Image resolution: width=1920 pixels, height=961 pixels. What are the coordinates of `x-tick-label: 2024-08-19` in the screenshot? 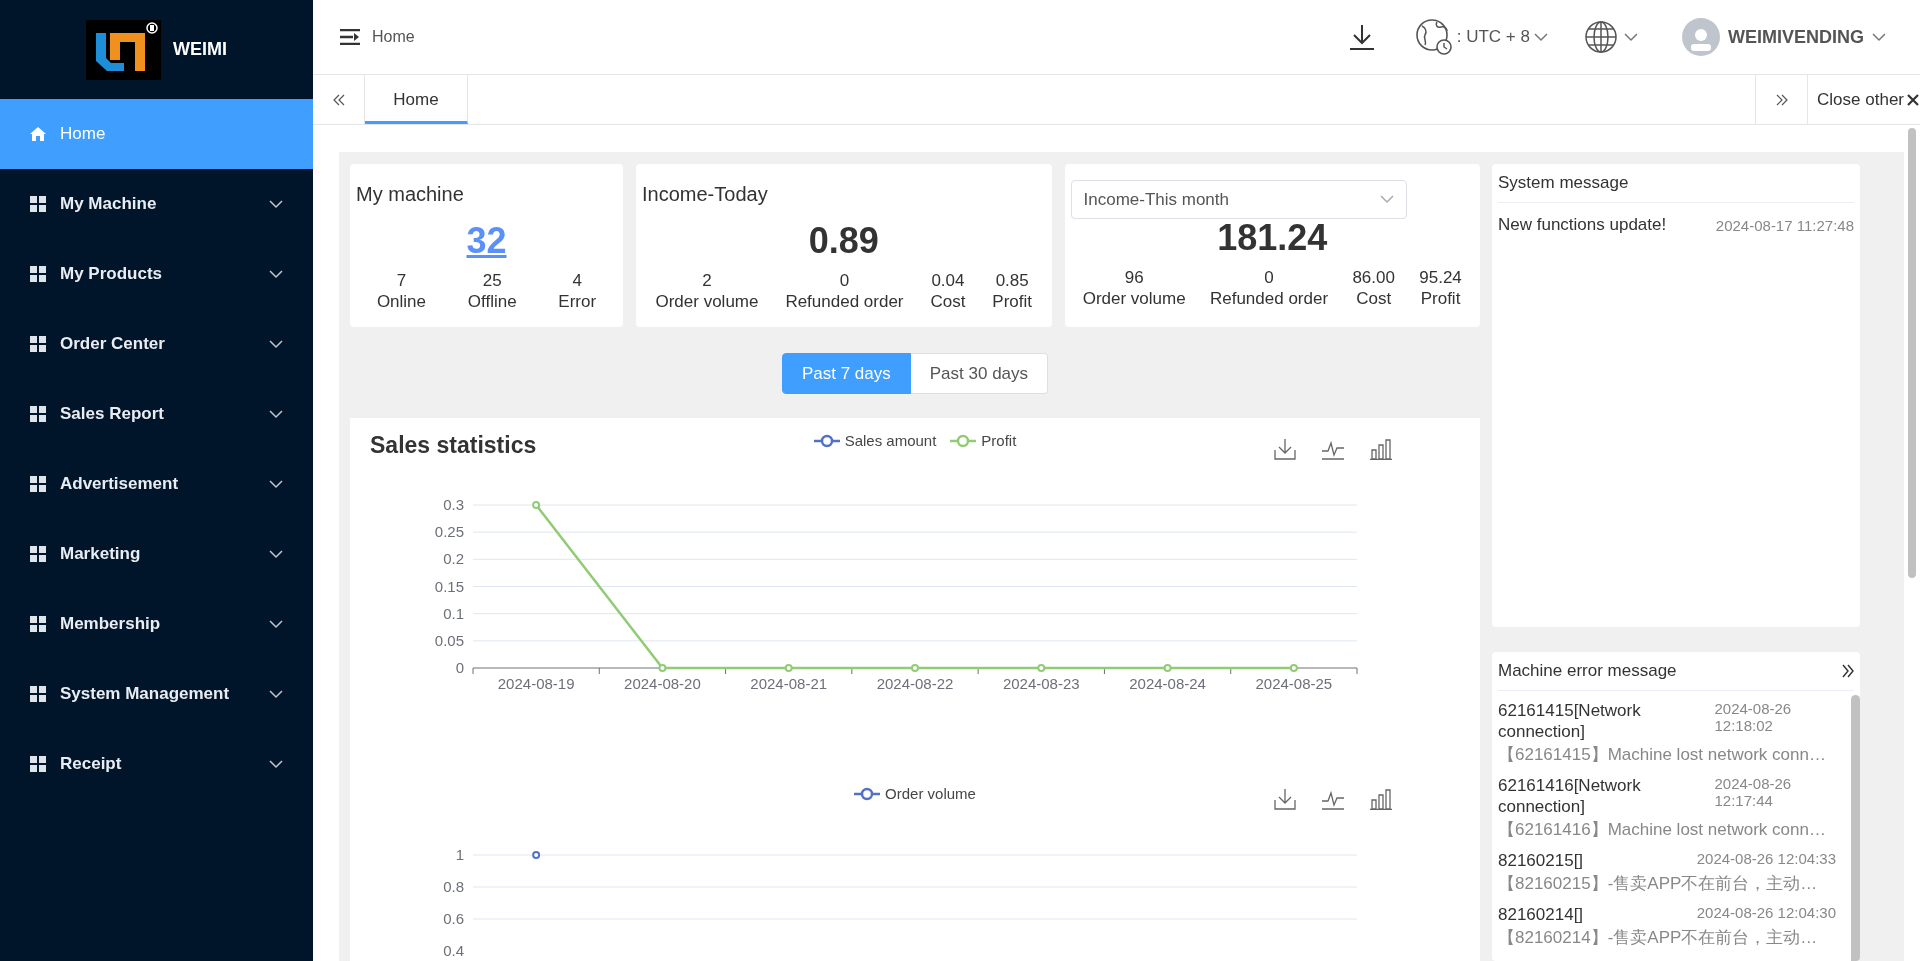 It's located at (536, 683).